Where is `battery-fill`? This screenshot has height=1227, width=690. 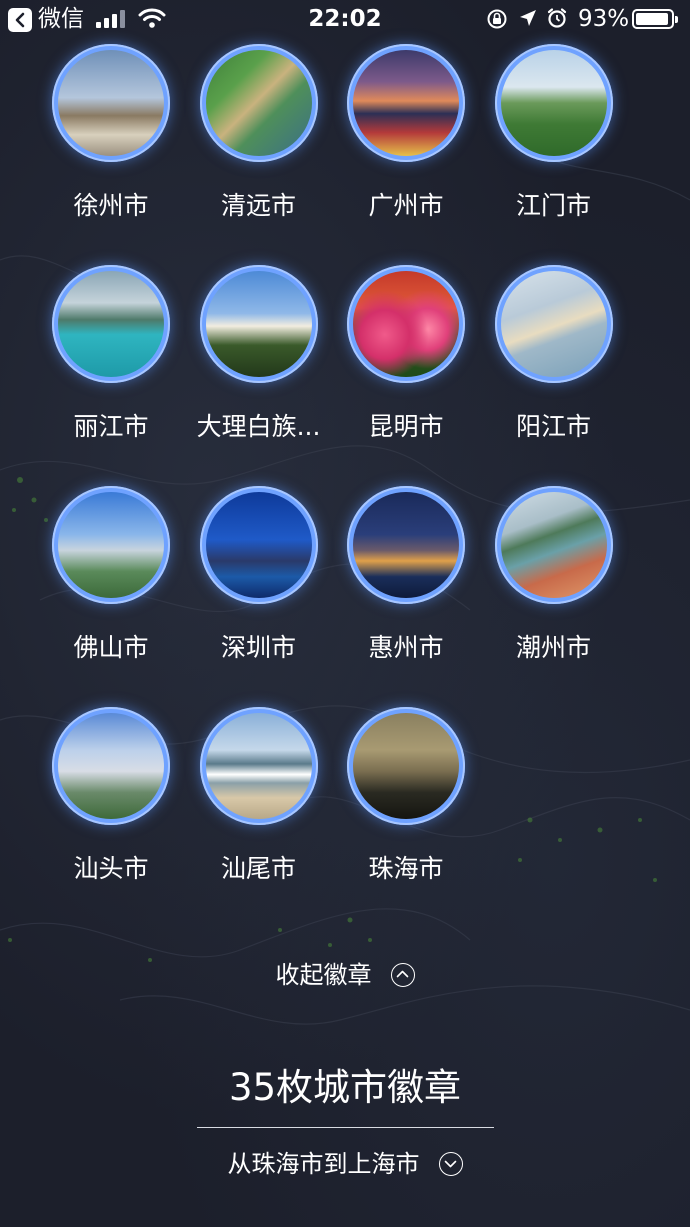 battery-fill is located at coordinates (652, 19).